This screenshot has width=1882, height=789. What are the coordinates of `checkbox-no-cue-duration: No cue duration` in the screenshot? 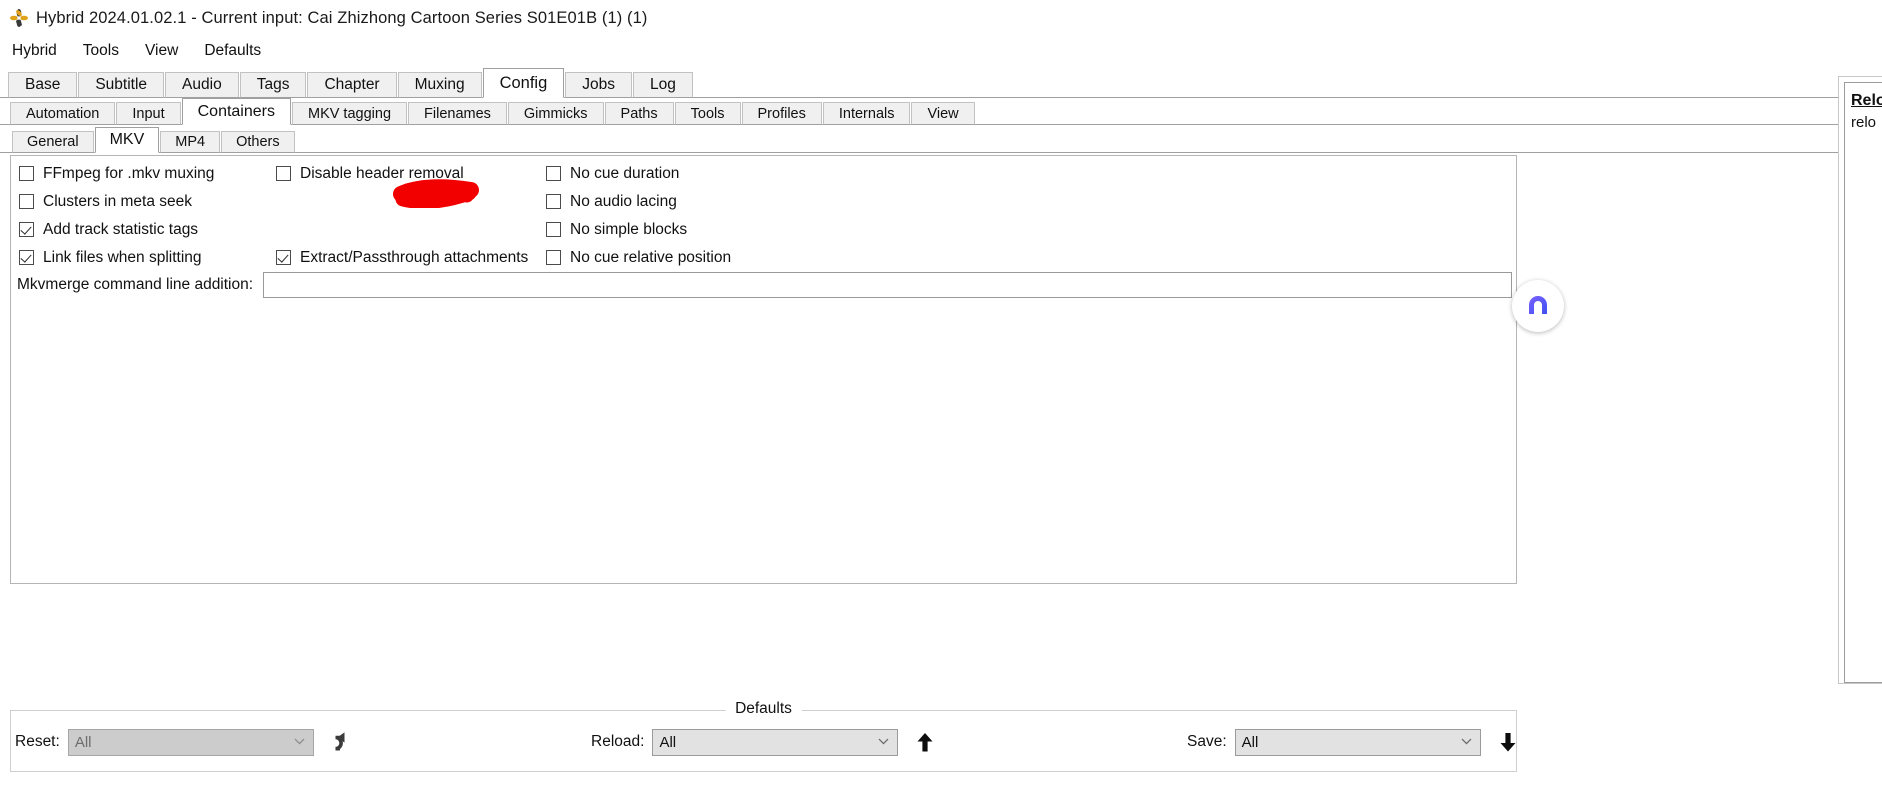 It's located at (612, 174).